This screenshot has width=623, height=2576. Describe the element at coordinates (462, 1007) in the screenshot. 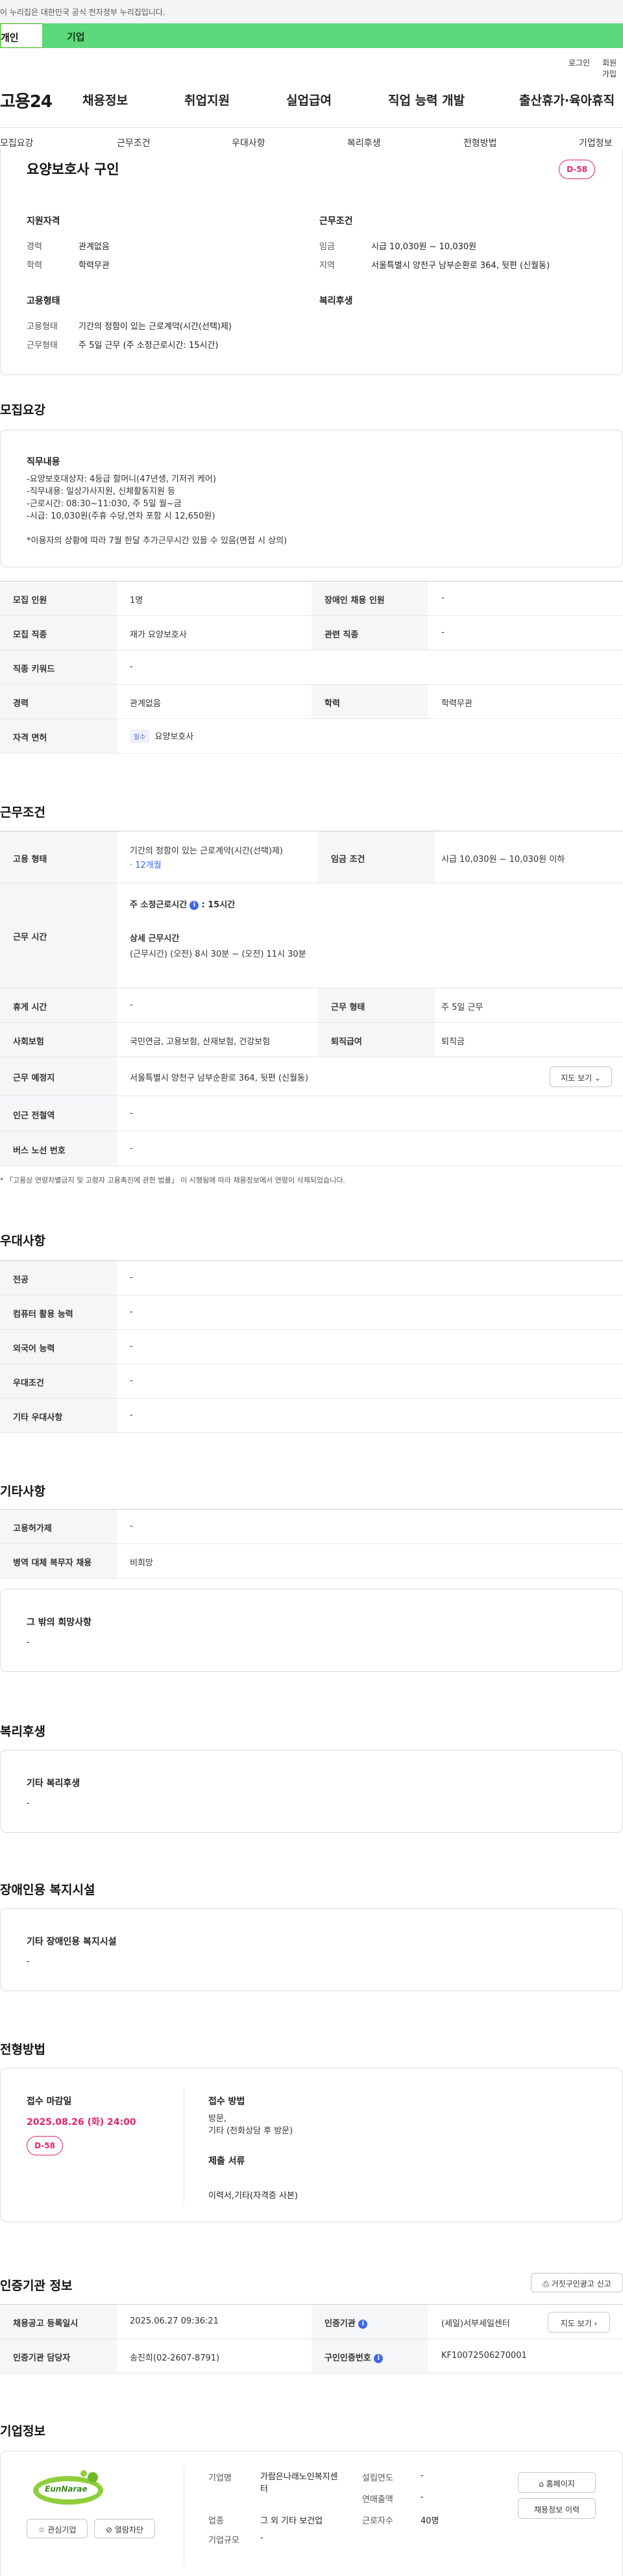

I see `table-cell: 주 5일 근무` at that location.